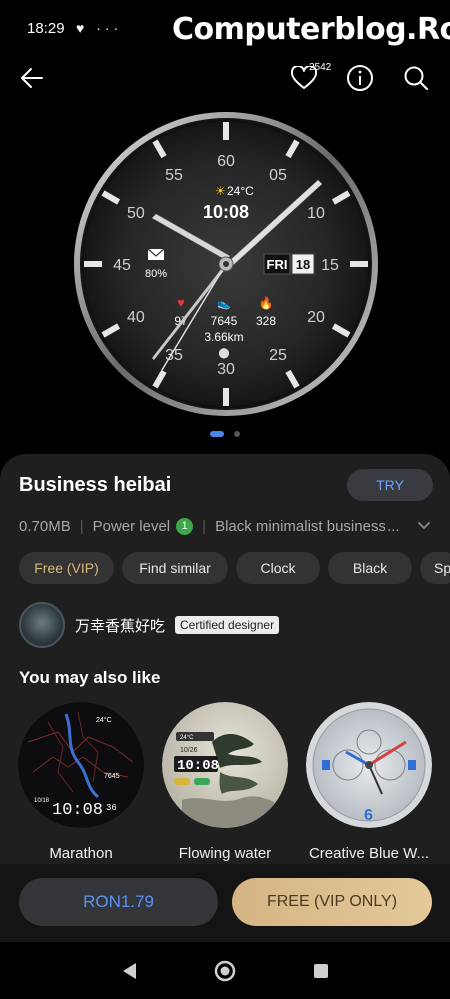 This screenshot has height=999, width=450. I want to click on rec-steps: 7645, so click(112, 776).